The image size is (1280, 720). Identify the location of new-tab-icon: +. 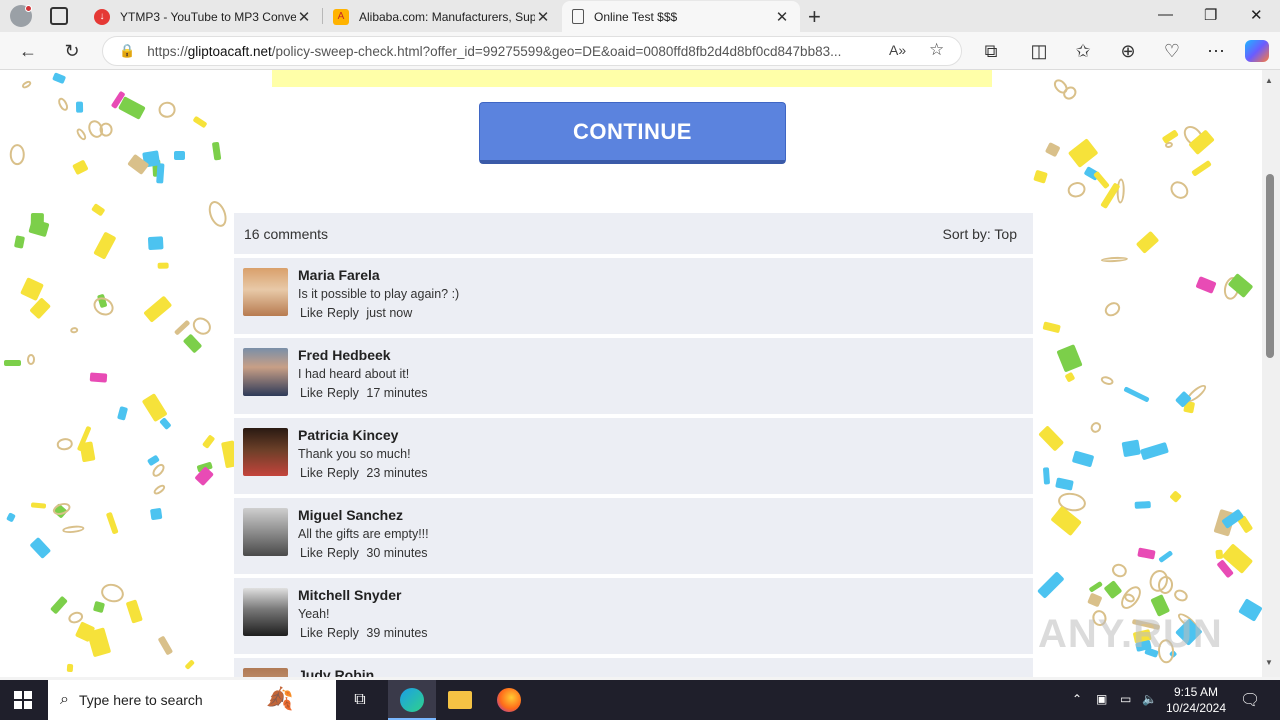
(814, 17).